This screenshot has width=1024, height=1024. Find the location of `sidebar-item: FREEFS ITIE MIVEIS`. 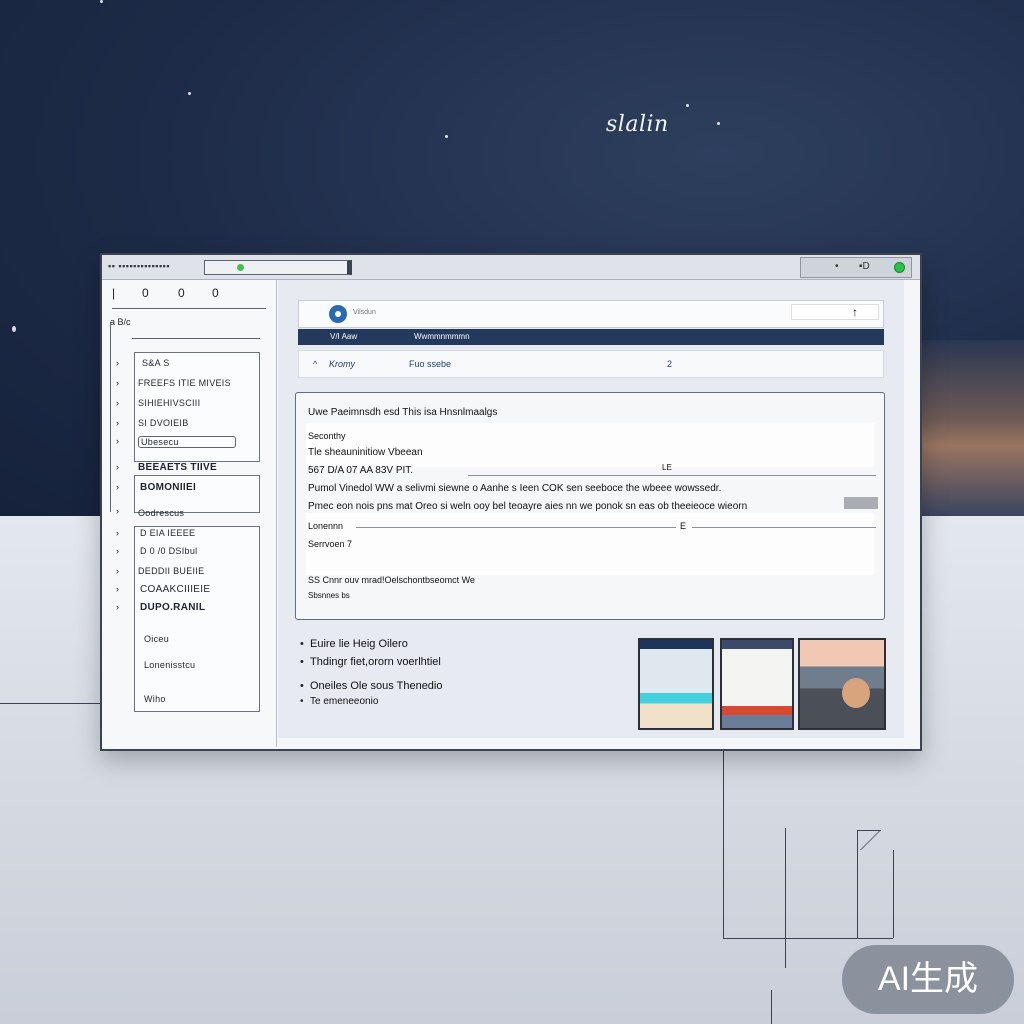

sidebar-item: FREEFS ITIE MIVEIS is located at coordinates (184, 383).